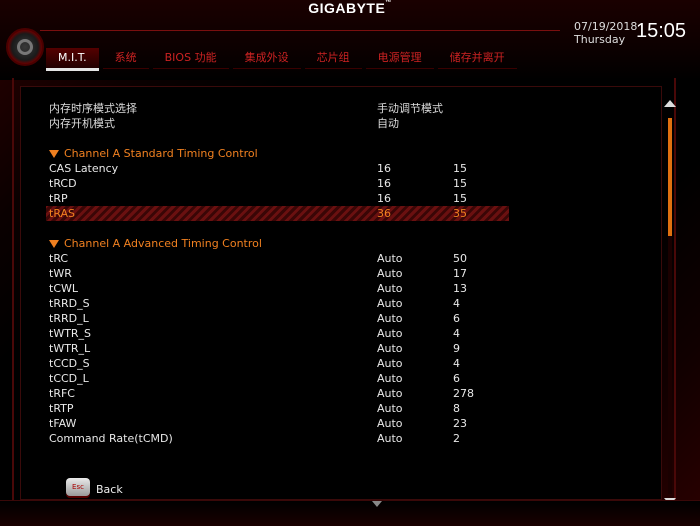  What do you see at coordinates (63, 183) in the screenshot?
I see `timing-name: tRCD` at bounding box center [63, 183].